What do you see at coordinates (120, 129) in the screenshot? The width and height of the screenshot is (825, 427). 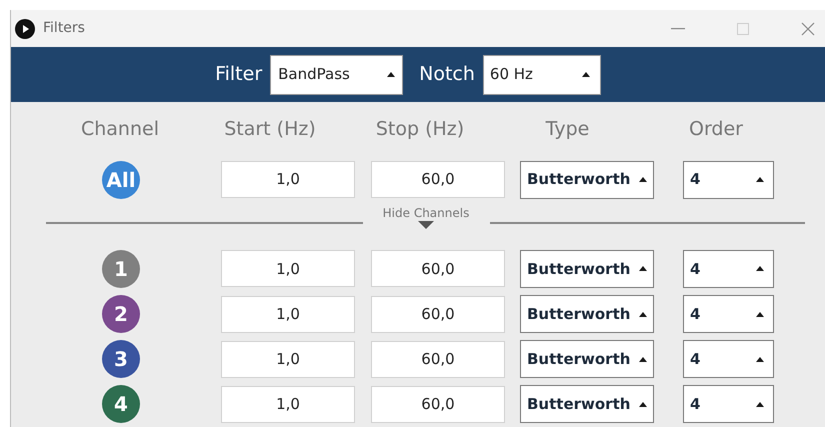 I see `column-header: Channel` at bounding box center [120, 129].